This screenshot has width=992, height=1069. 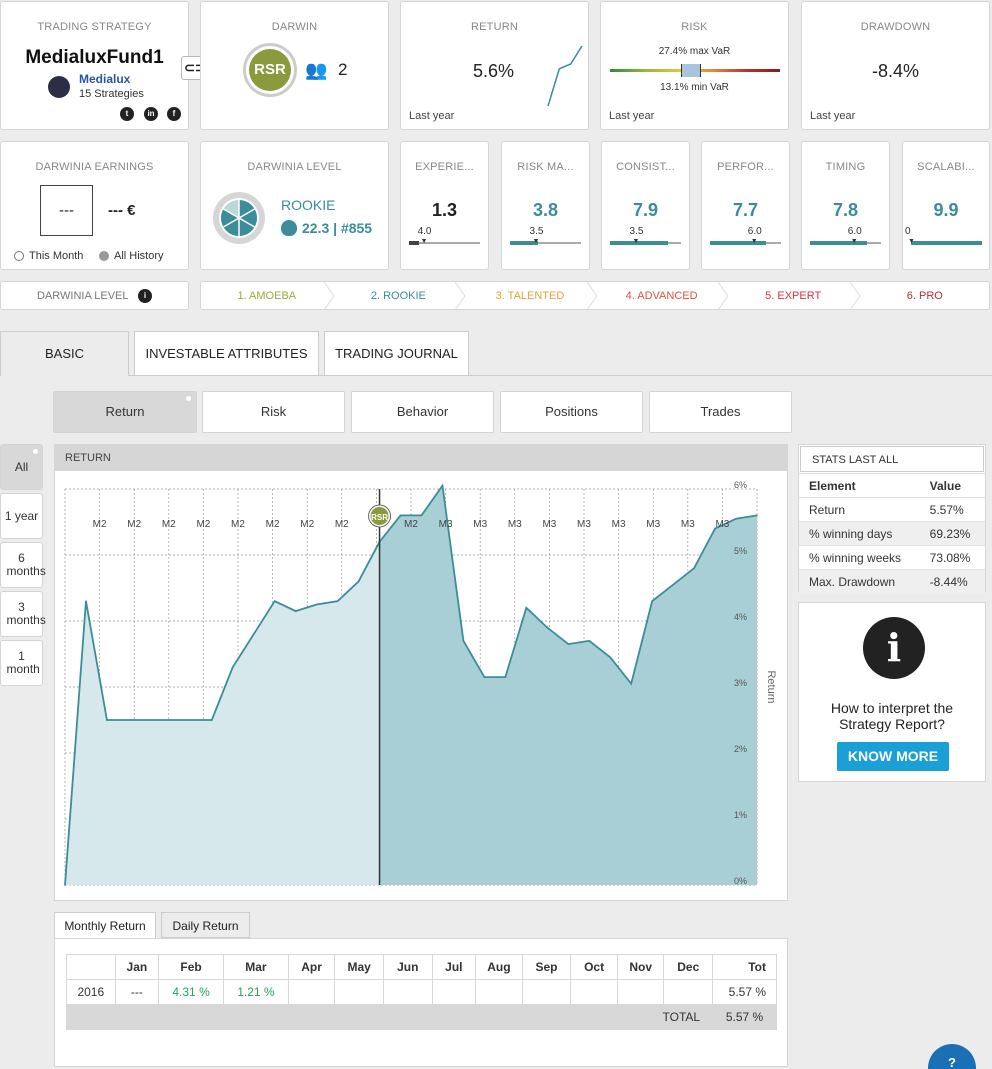 I want to click on info-icon: i, so click(x=145, y=296).